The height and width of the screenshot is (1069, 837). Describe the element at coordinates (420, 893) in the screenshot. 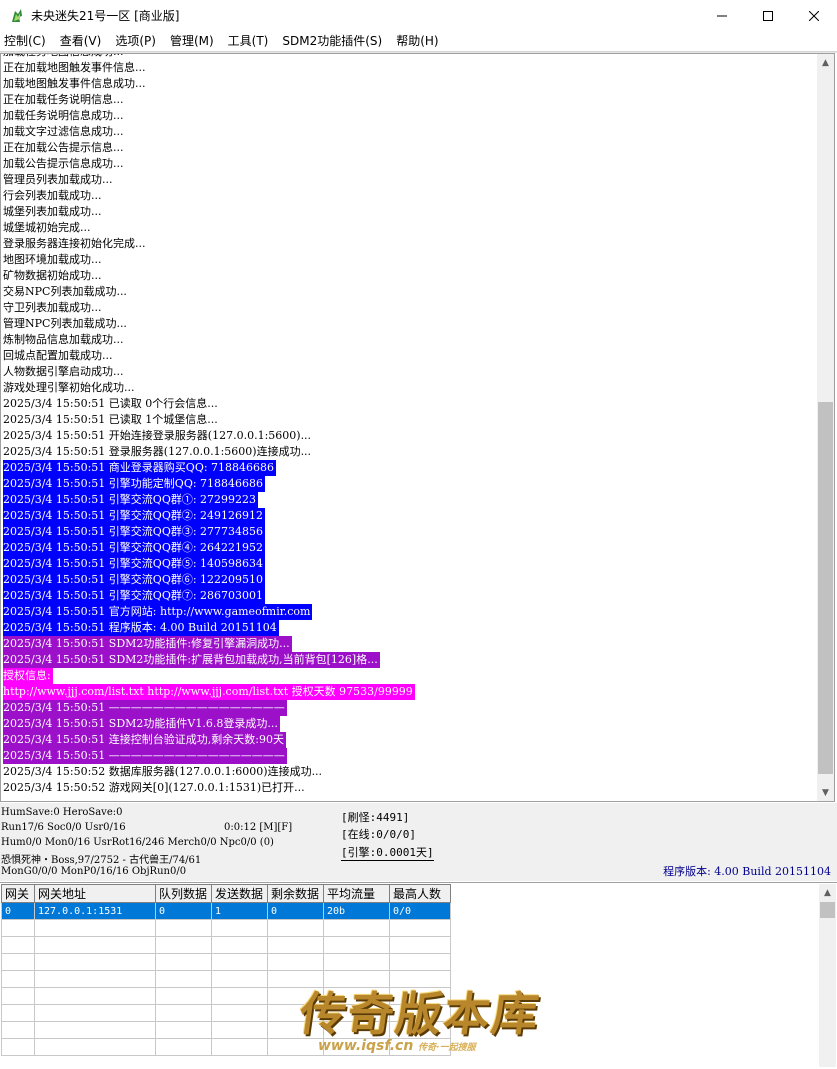

I see `column-header: 最高人数` at that location.